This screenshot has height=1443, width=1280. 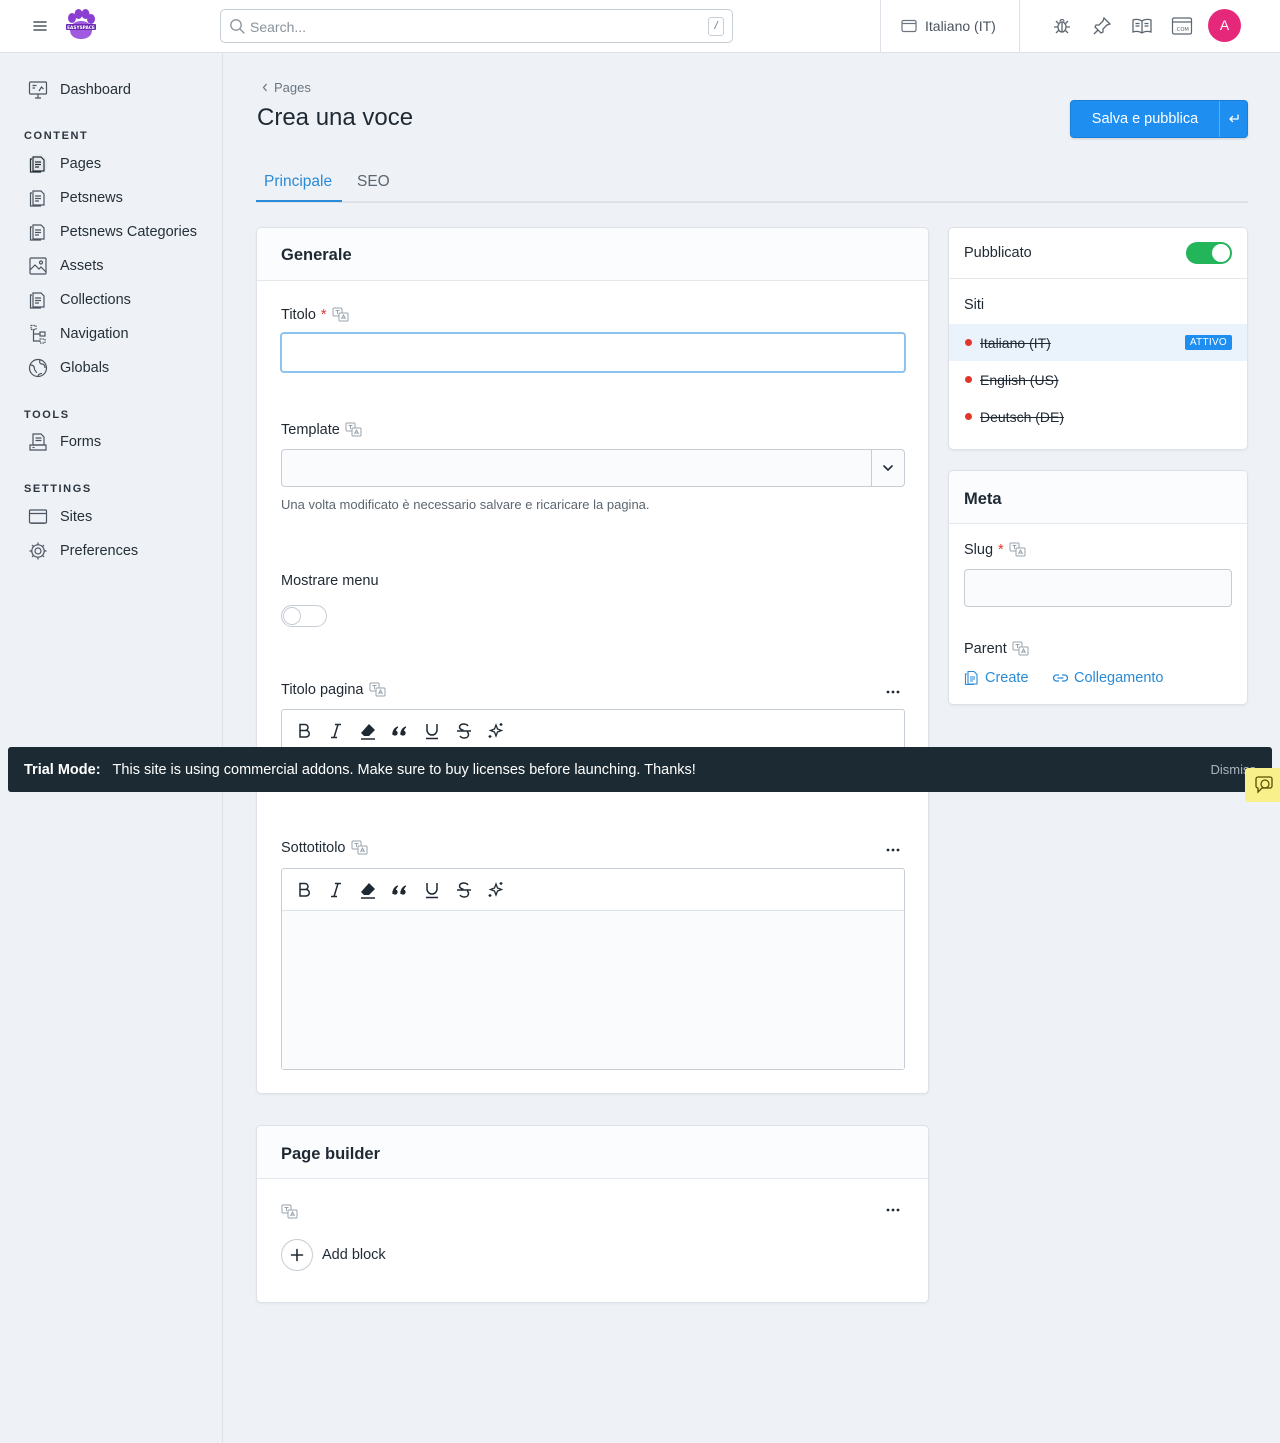 I want to click on return-arrow-icon, so click(x=1233, y=118).